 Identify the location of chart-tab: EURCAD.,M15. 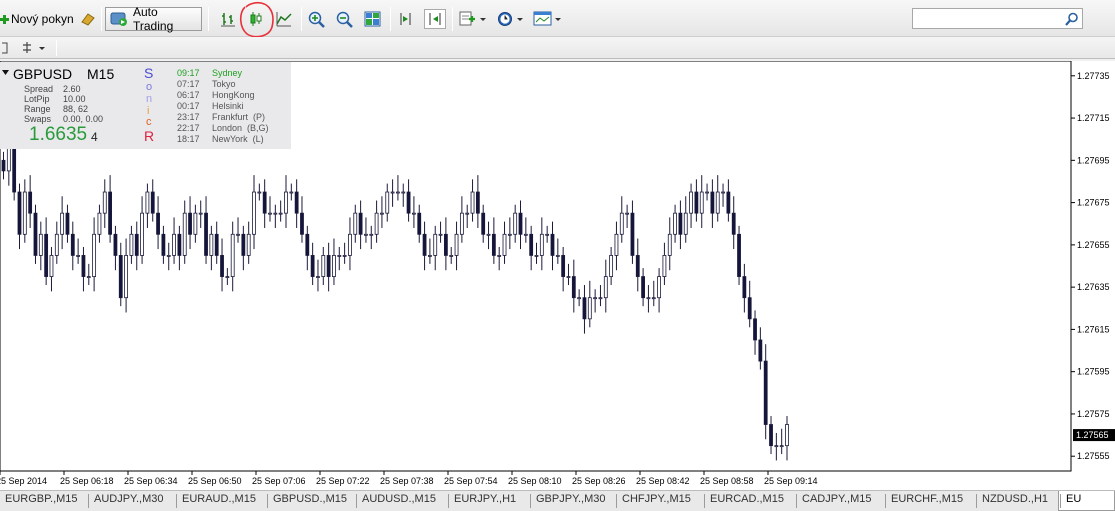
(747, 501).